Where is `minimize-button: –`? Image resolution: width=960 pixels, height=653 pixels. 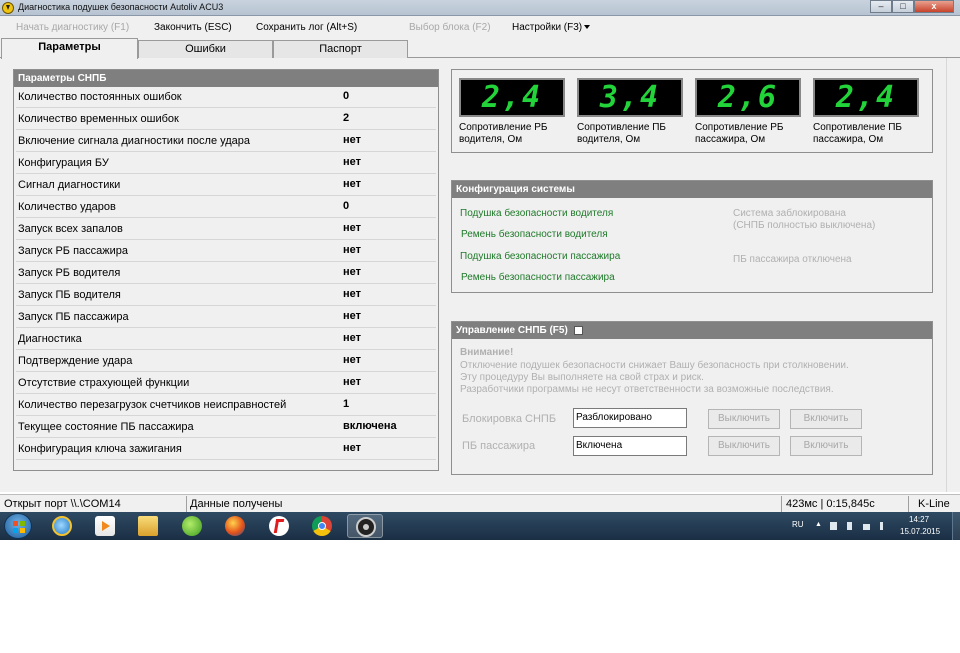
minimize-button: – is located at coordinates (881, 6).